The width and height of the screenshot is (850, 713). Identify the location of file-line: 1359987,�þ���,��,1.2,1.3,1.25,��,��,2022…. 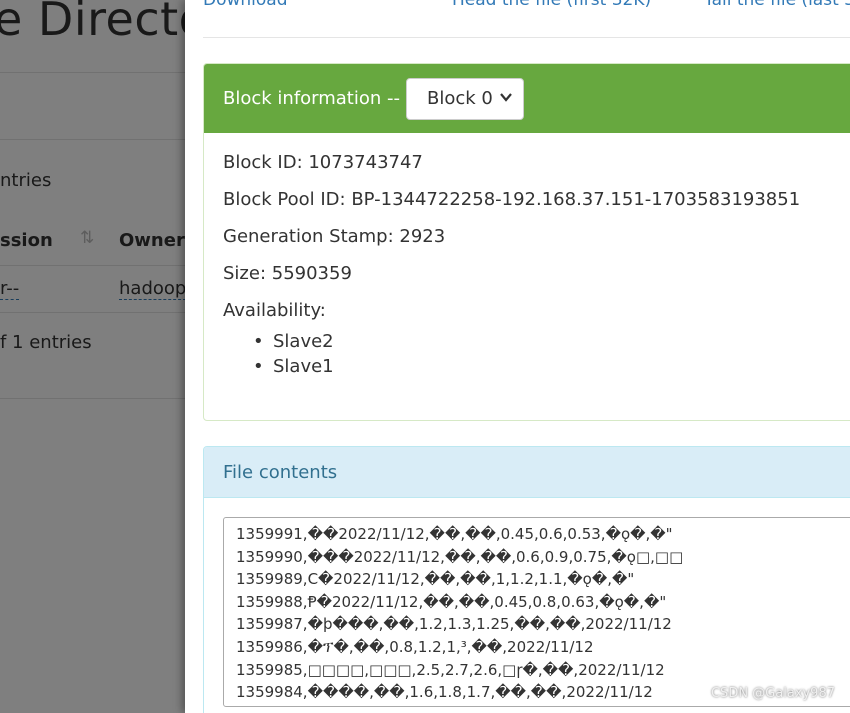
(454, 624).